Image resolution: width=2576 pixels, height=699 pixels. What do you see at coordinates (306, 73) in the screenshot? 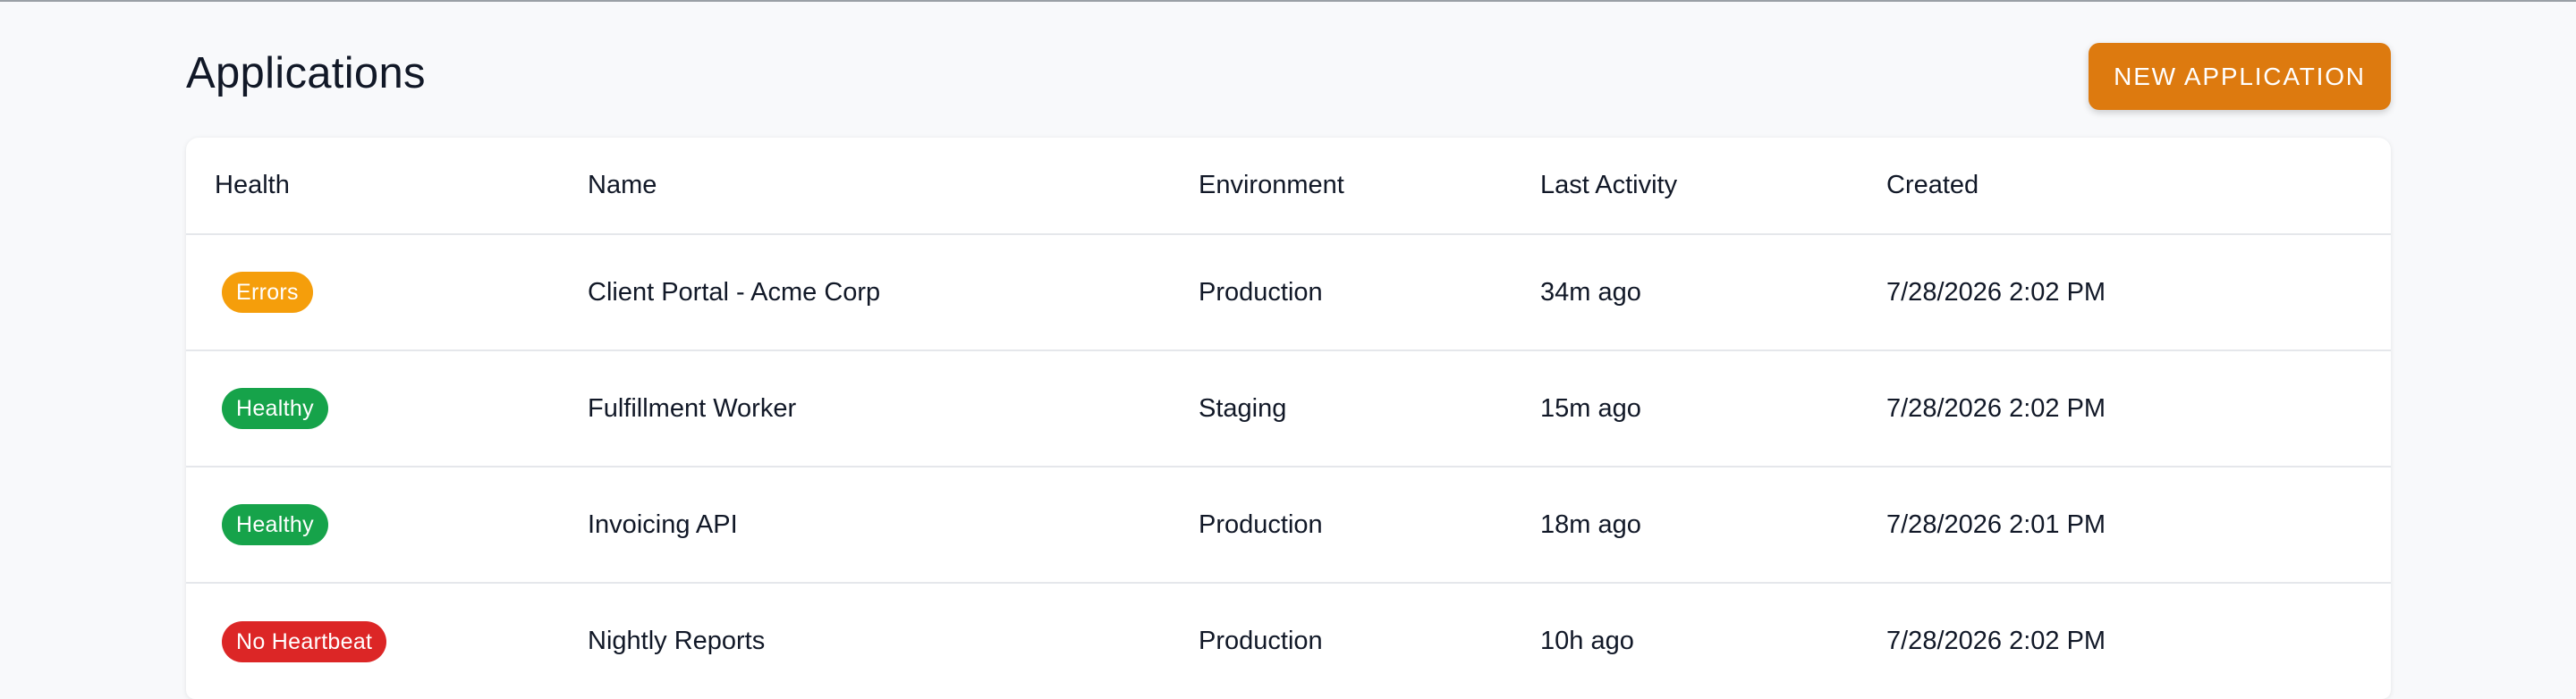
I see `page-title: Applications` at bounding box center [306, 73].